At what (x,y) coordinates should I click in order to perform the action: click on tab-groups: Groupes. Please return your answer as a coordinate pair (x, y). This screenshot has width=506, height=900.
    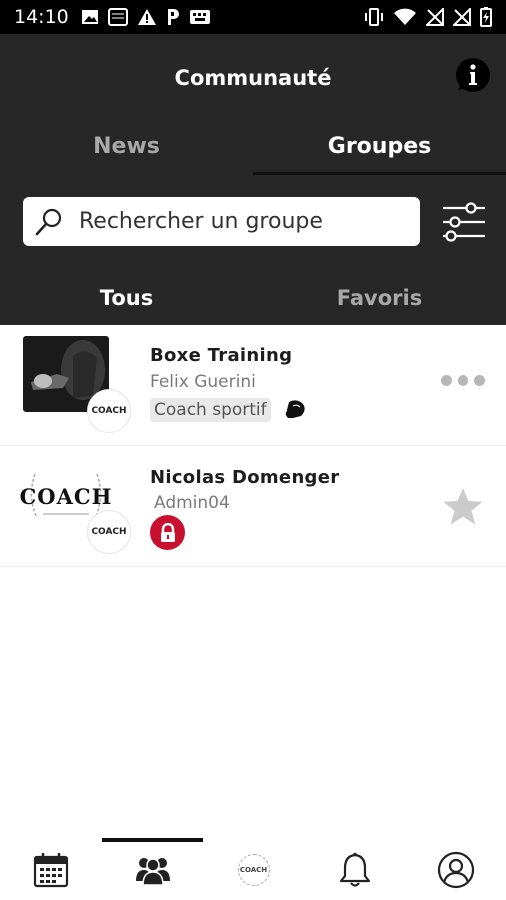
    Looking at the image, I should click on (379, 146).